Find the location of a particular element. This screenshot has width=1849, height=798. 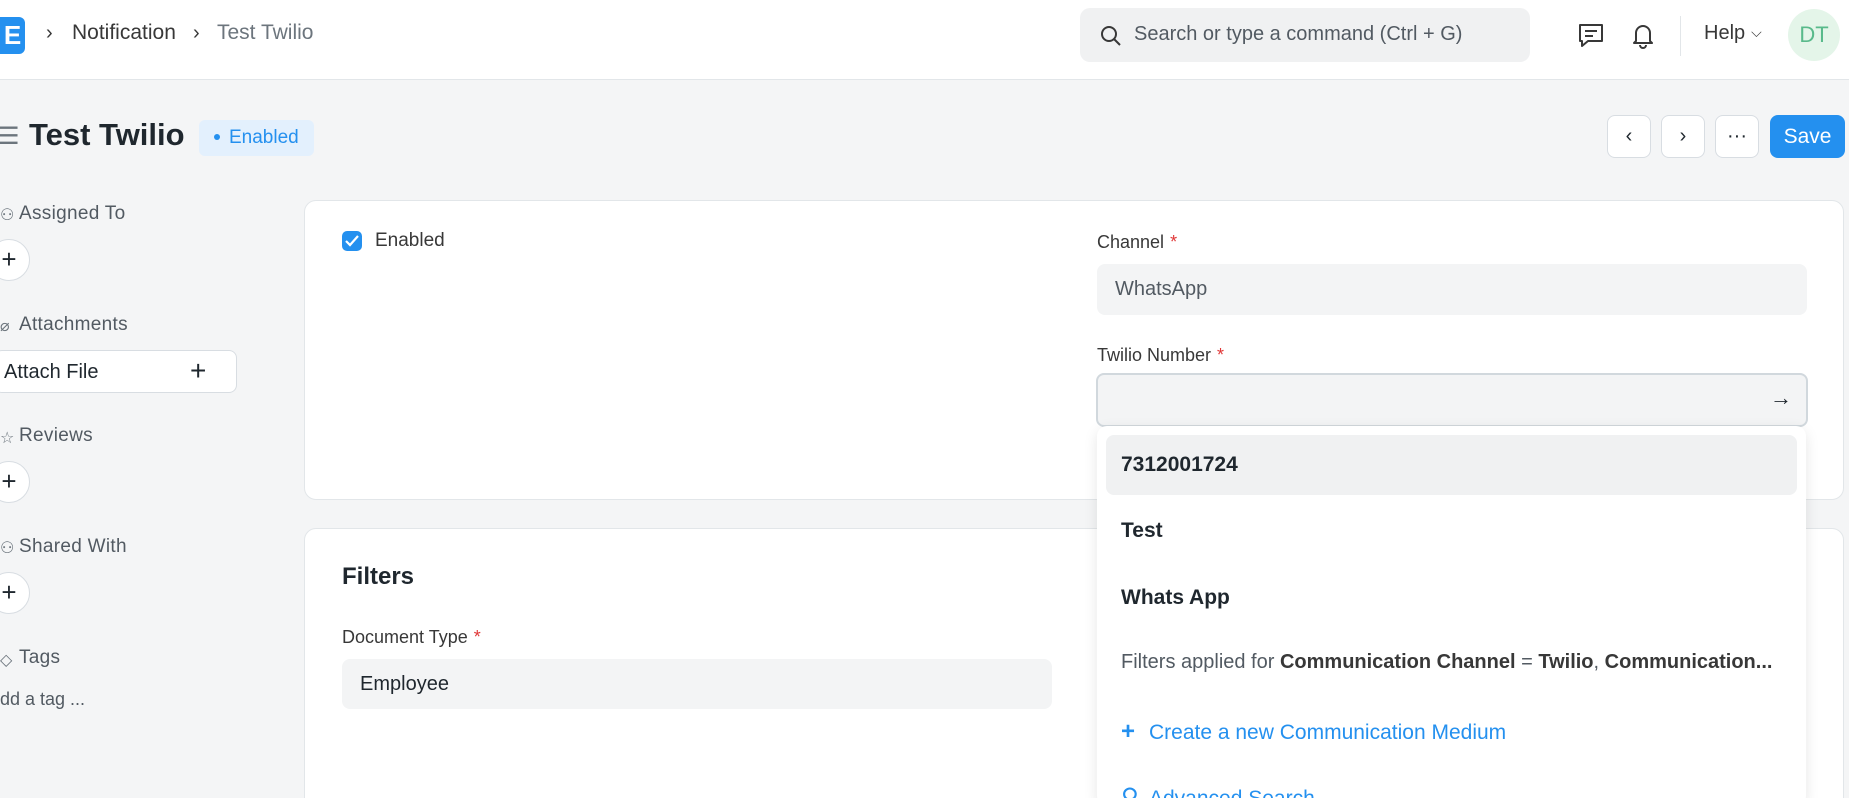

filter-operator: = is located at coordinates (1527, 662).